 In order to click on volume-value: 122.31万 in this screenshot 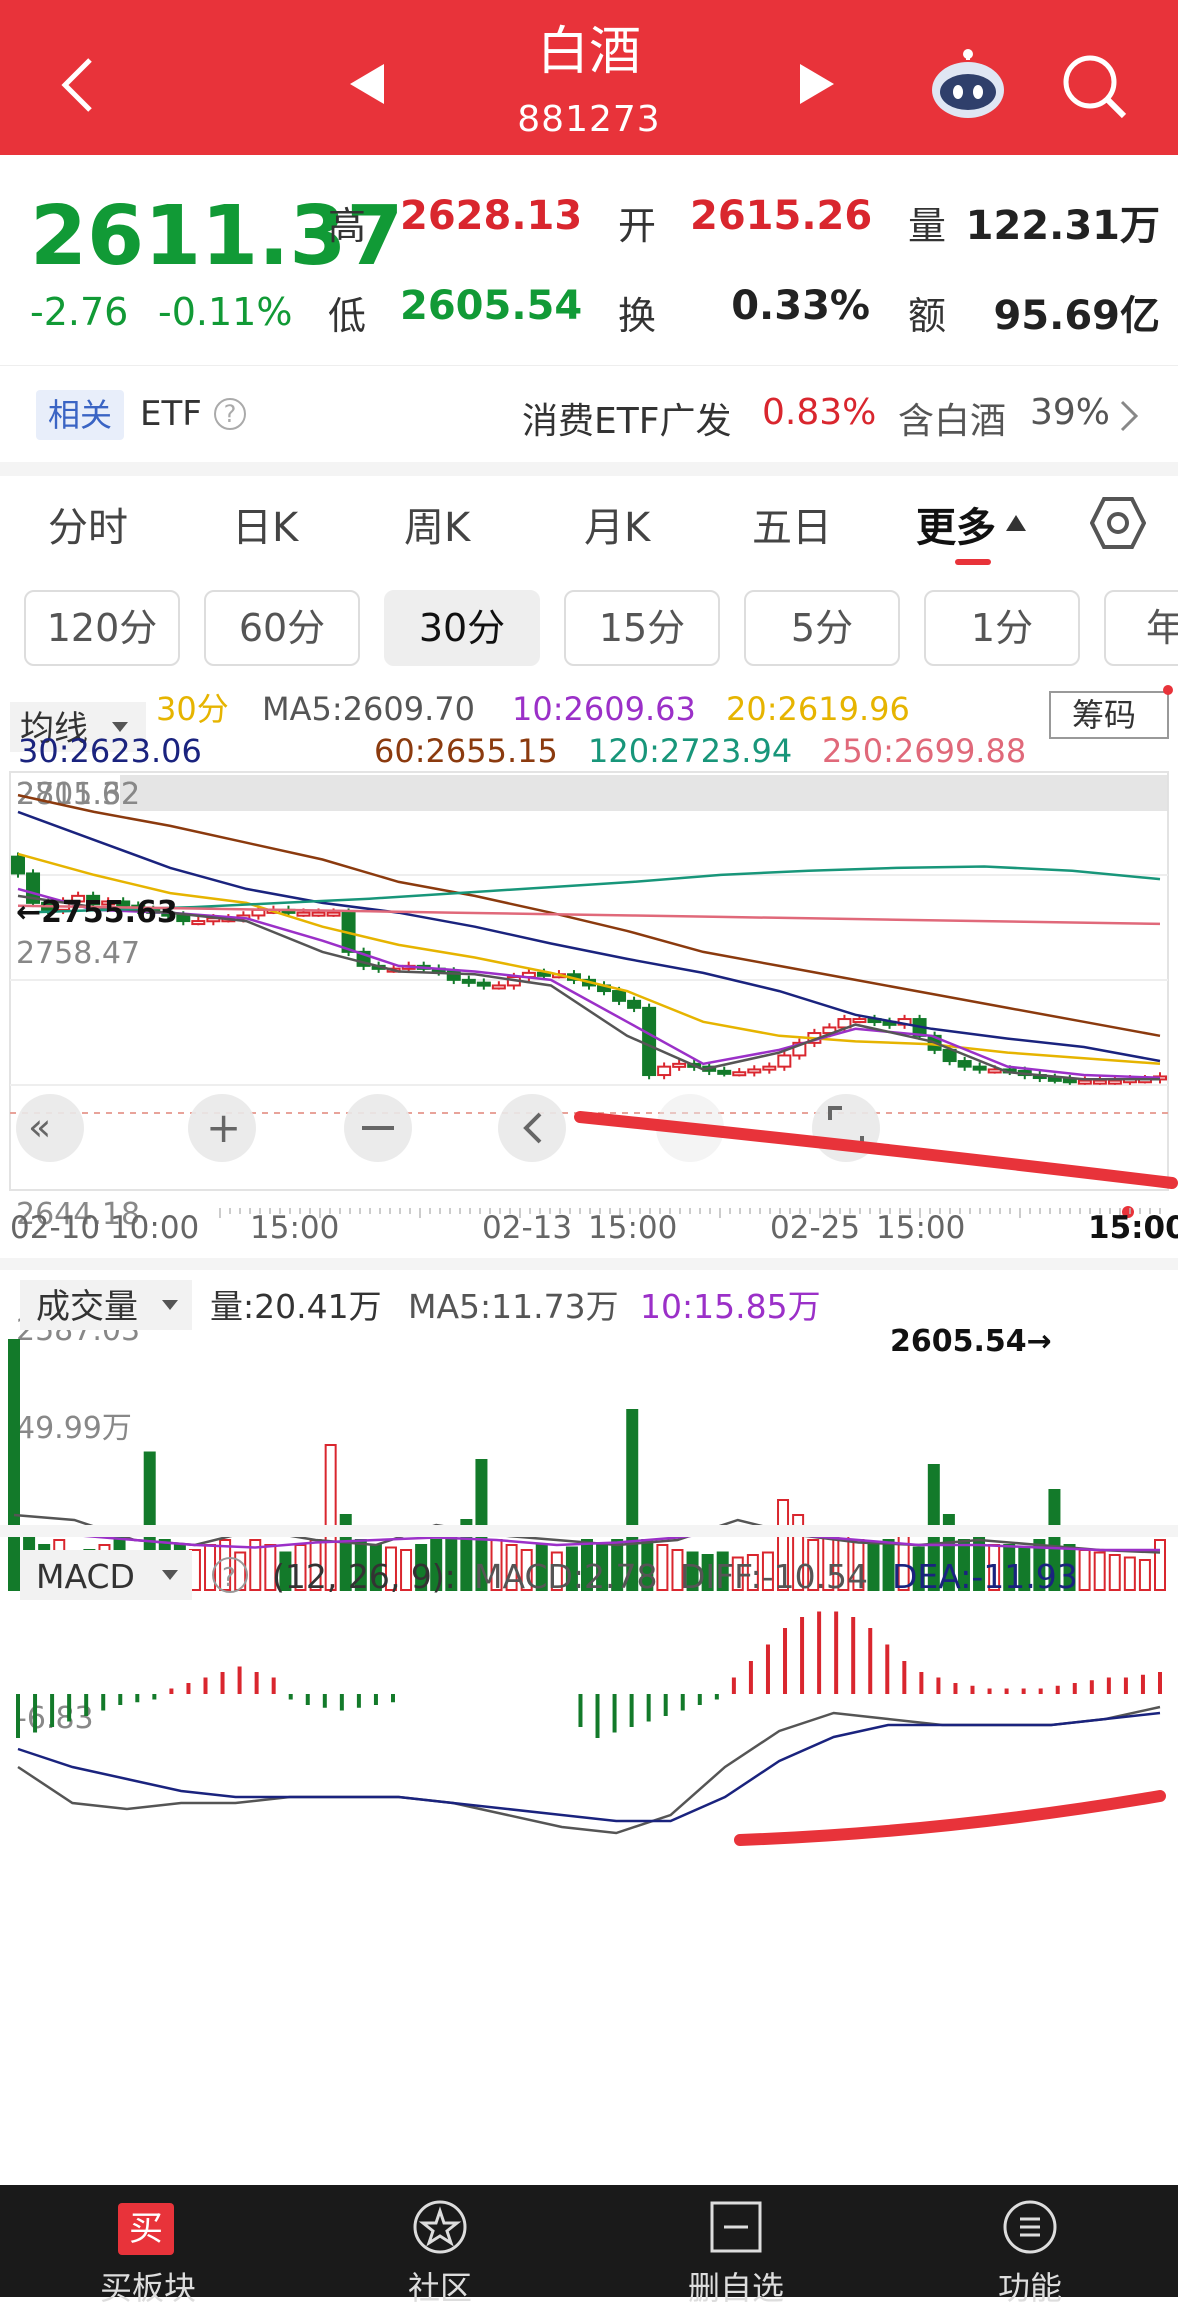, I will do `click(1062, 226)`.